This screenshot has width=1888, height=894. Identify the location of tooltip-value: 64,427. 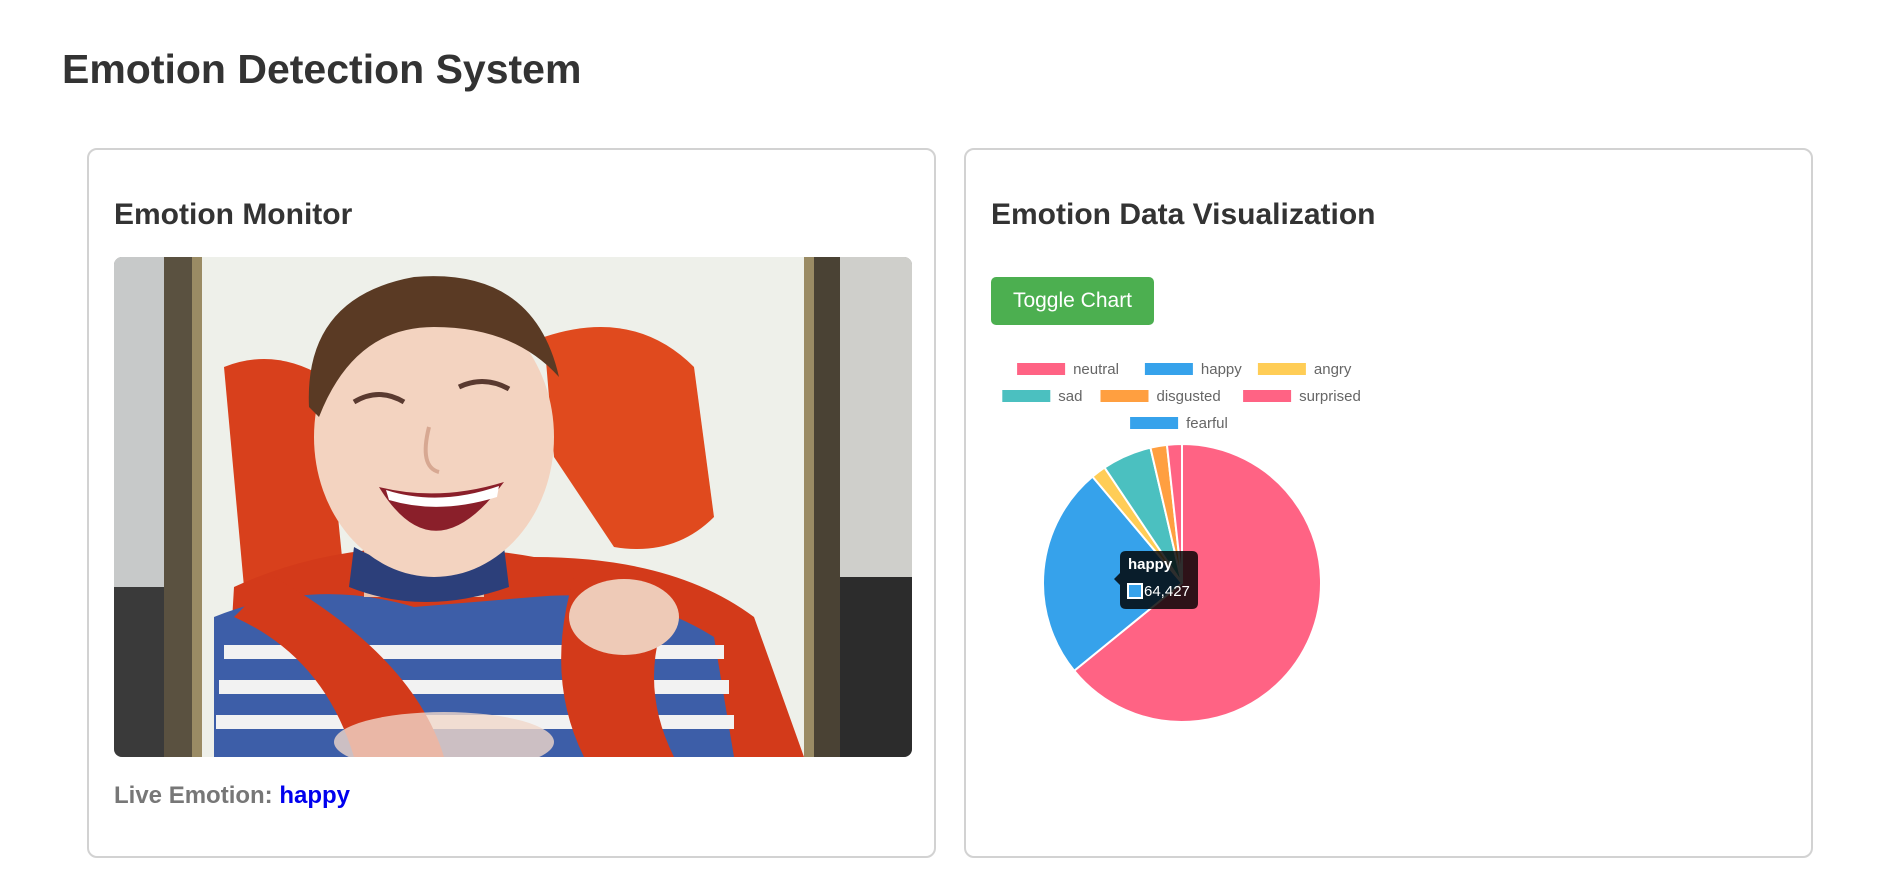
(1167, 591).